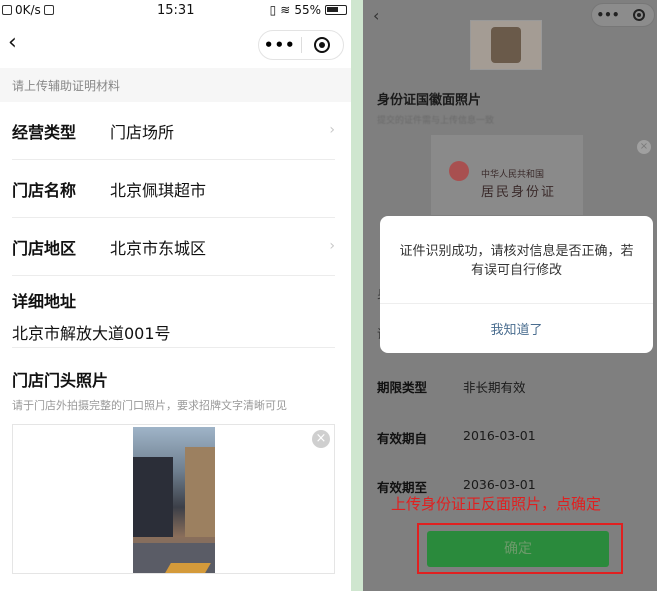 This screenshot has height=591, width=657. I want to click on storefront-photo, so click(174, 500).